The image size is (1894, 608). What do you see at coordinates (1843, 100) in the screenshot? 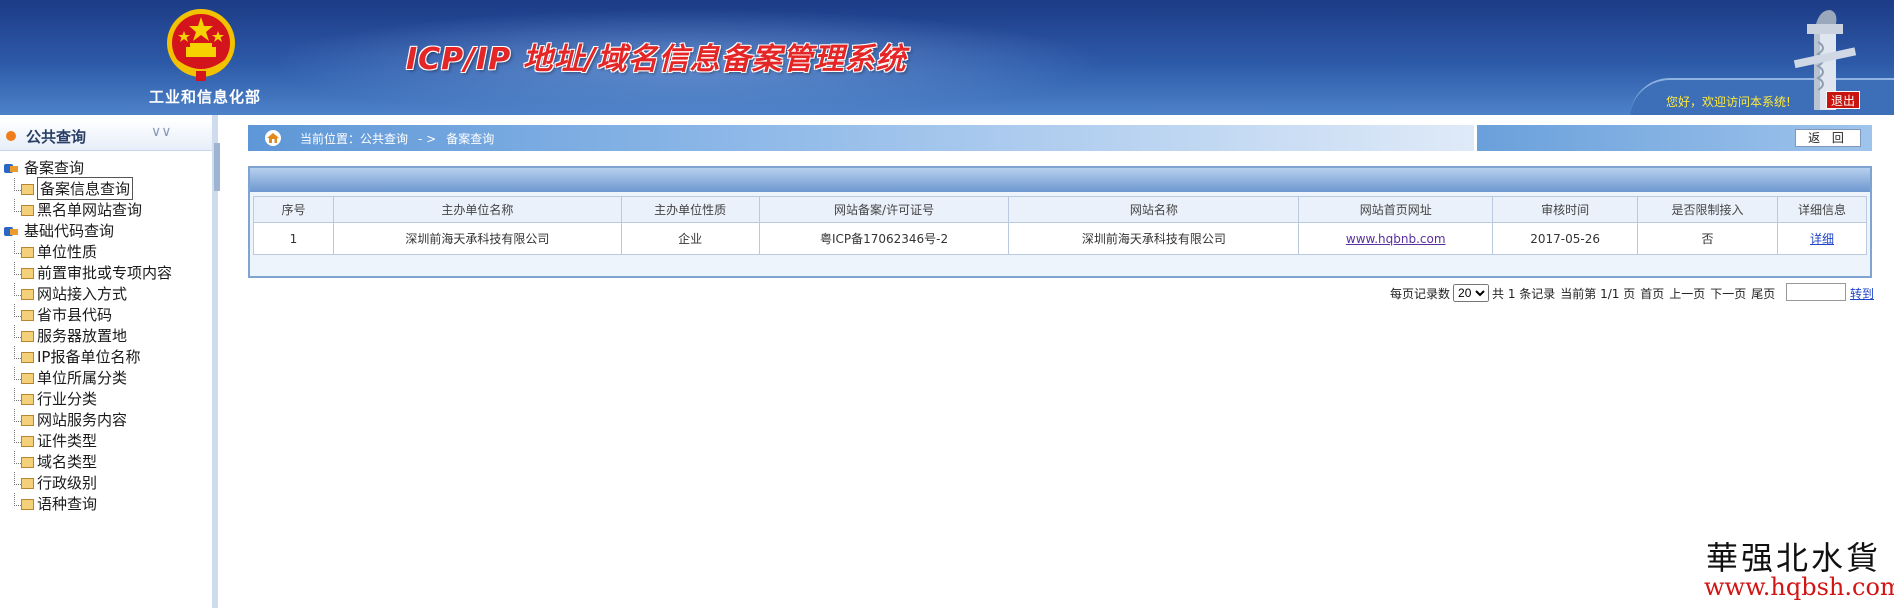
I see `logout-button: 退出` at bounding box center [1843, 100].